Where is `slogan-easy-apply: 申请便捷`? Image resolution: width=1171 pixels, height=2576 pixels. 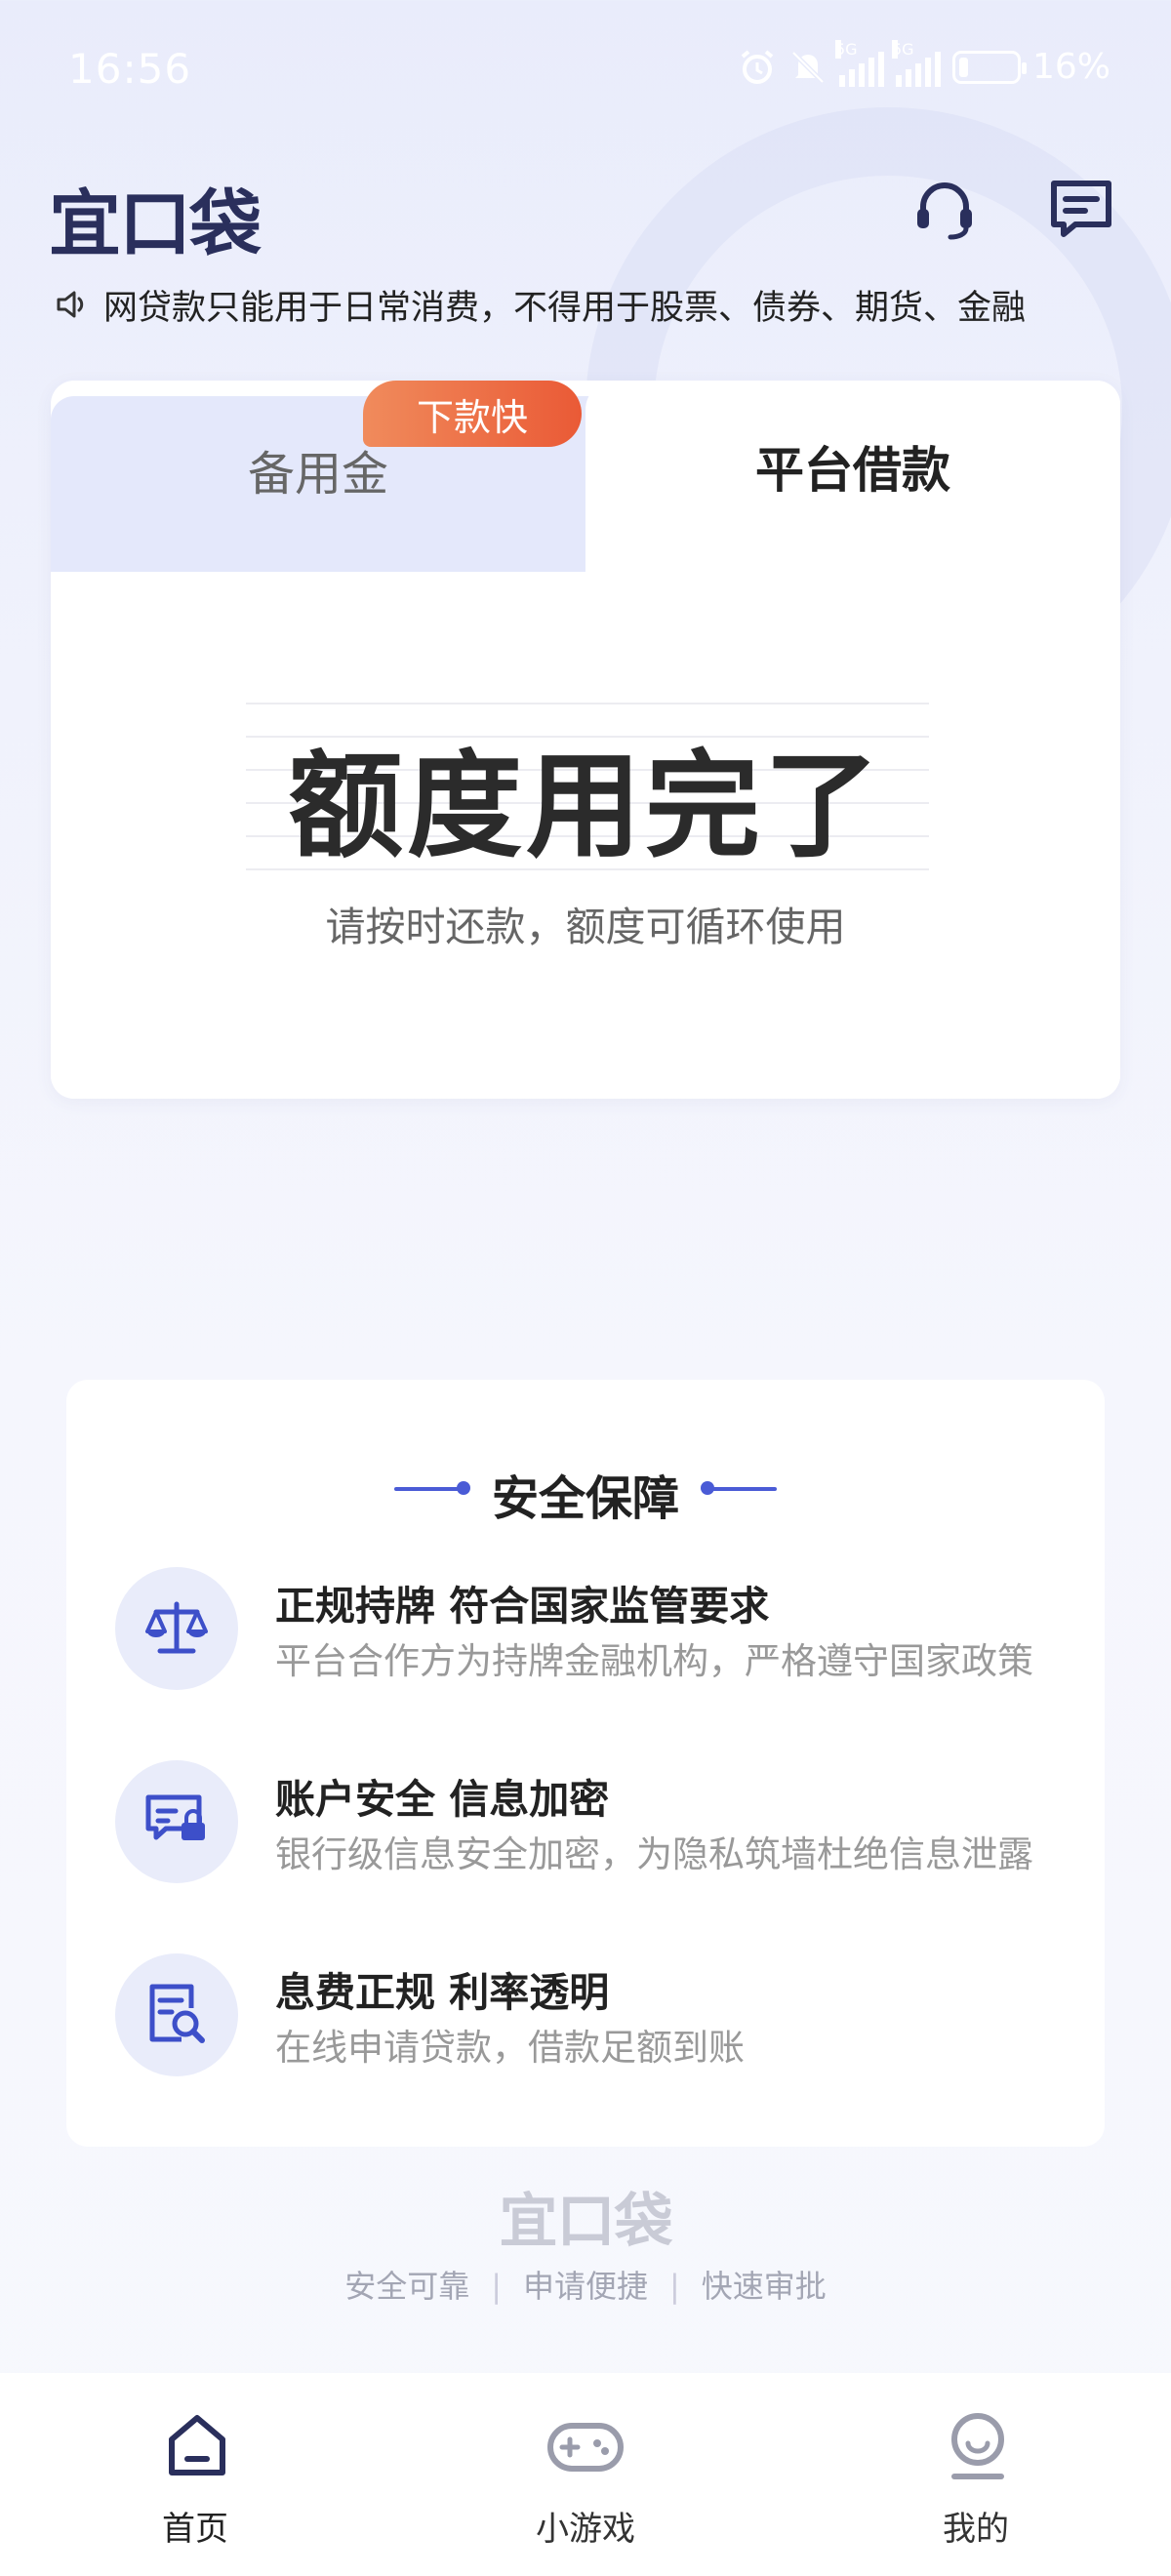 slogan-easy-apply: 申请便捷 is located at coordinates (585, 2286).